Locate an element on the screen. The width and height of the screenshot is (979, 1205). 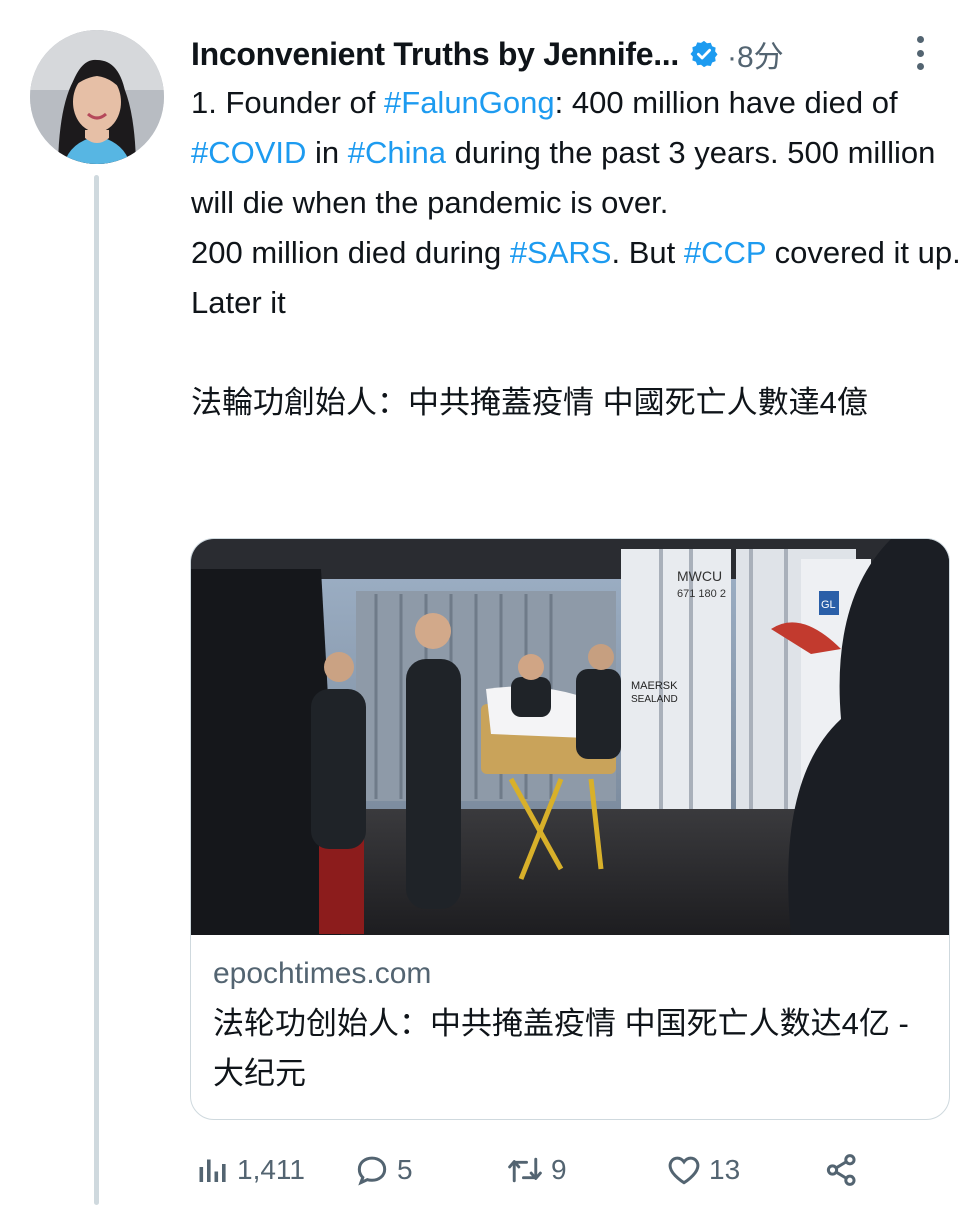
hashtag-link: #China is located at coordinates (397, 152).